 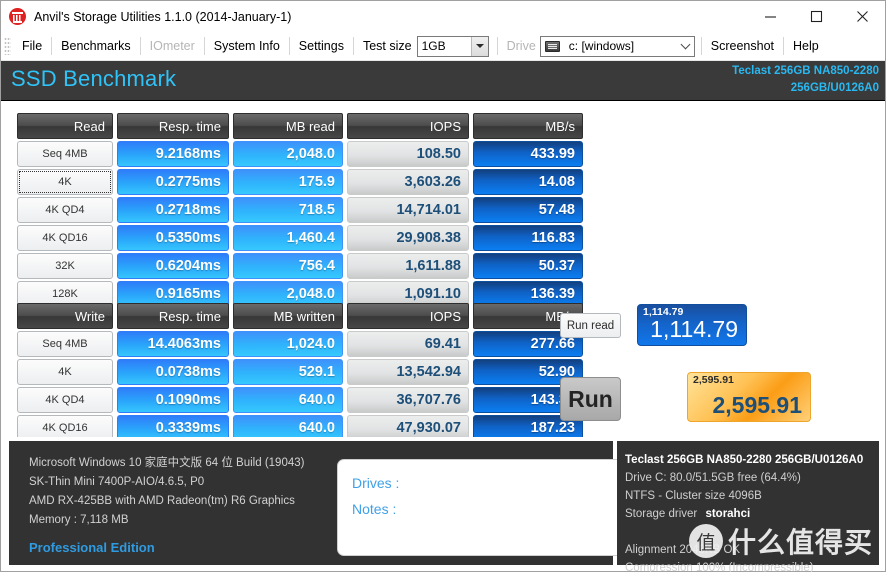 I want to click on iops-cell: 14,714.01, so click(x=408, y=210).